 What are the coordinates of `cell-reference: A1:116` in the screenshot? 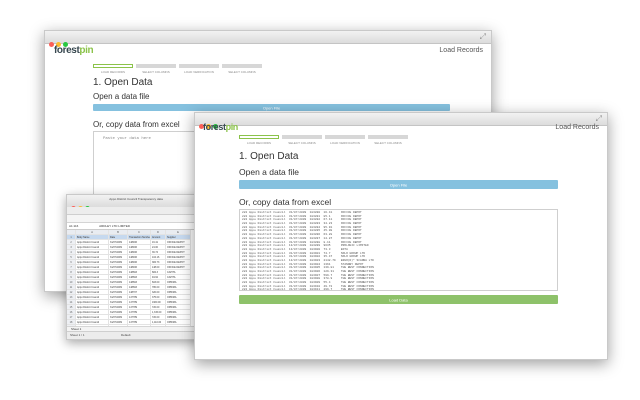 It's located at (73, 226).